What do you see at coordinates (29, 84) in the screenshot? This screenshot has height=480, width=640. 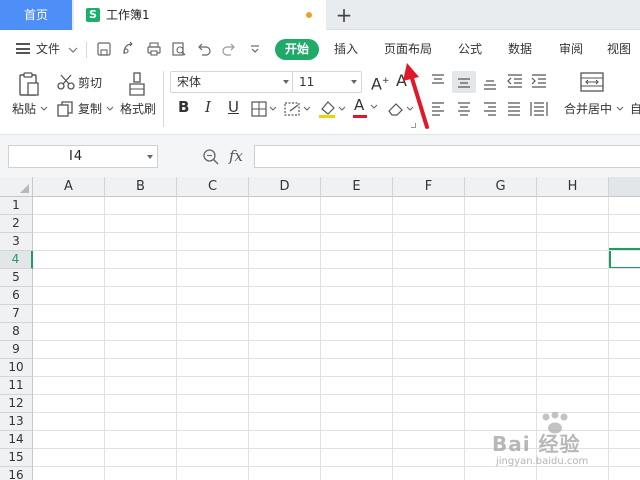 I see `paste-icon` at bounding box center [29, 84].